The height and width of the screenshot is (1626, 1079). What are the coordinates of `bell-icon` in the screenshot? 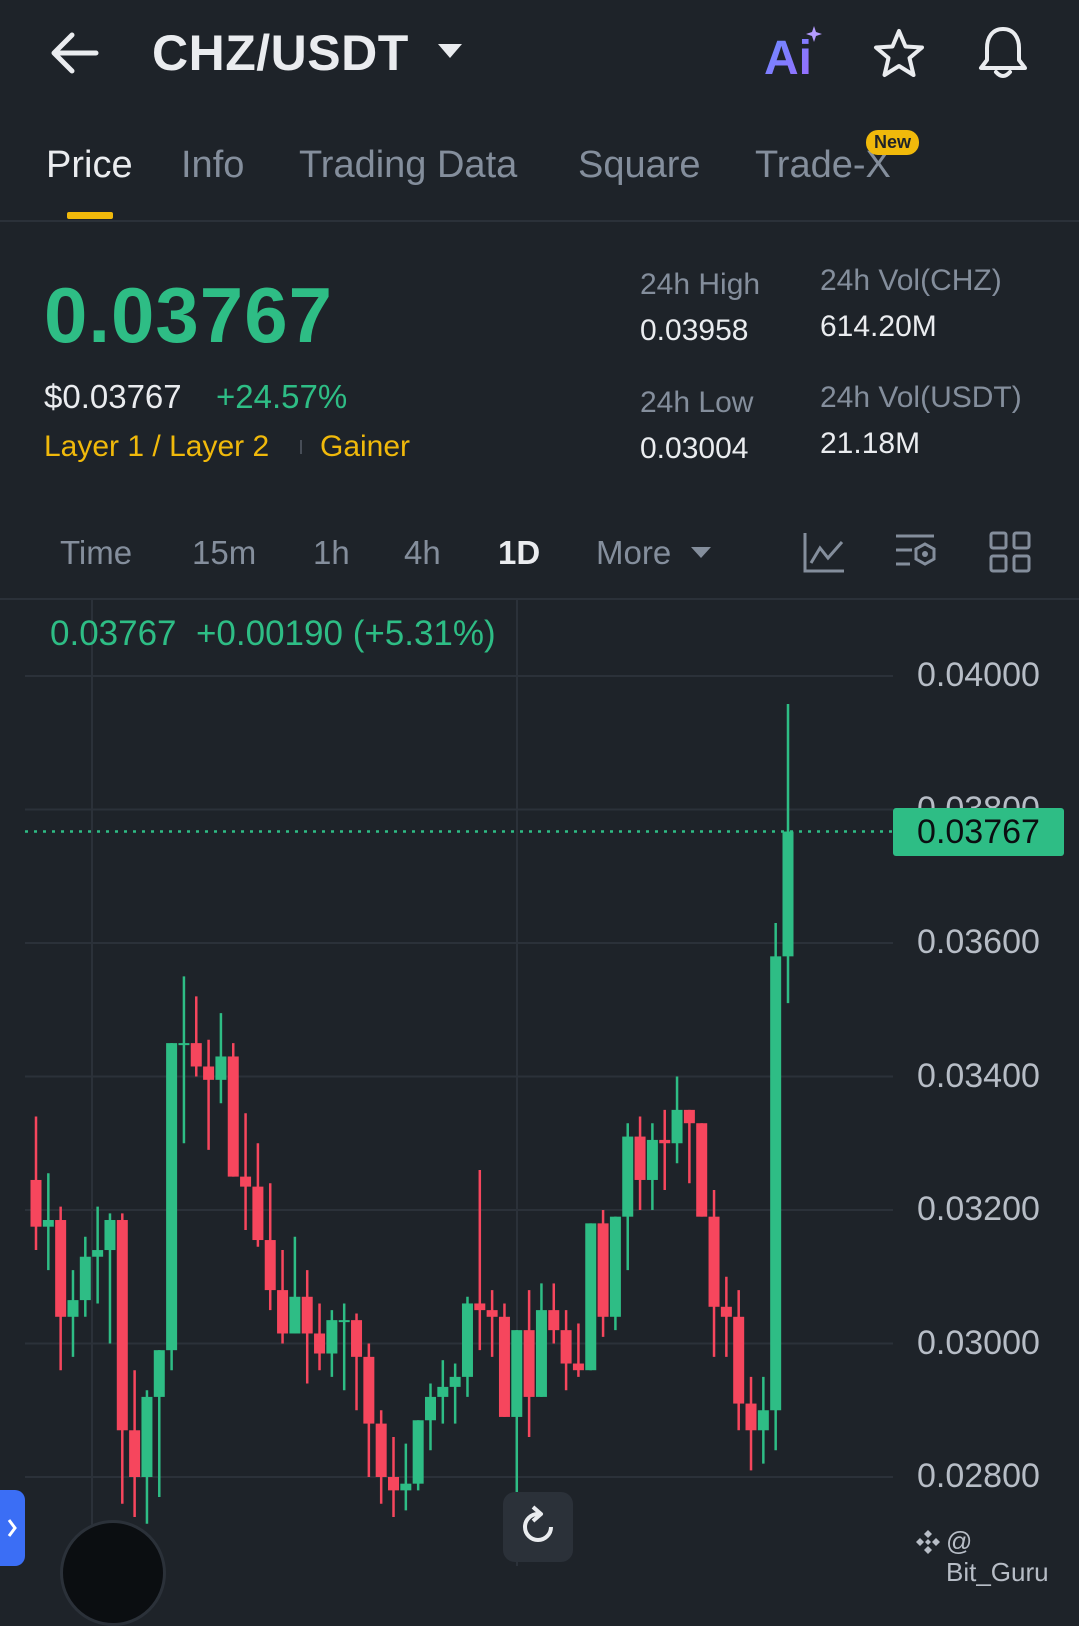 It's located at (1003, 55).